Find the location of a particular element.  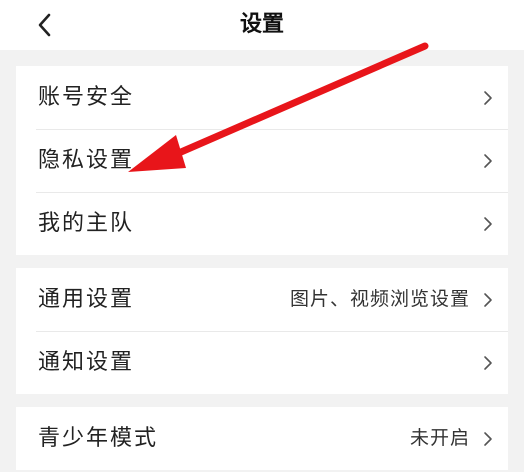

settings-item-label: 隐私设置 is located at coordinates (86, 160).